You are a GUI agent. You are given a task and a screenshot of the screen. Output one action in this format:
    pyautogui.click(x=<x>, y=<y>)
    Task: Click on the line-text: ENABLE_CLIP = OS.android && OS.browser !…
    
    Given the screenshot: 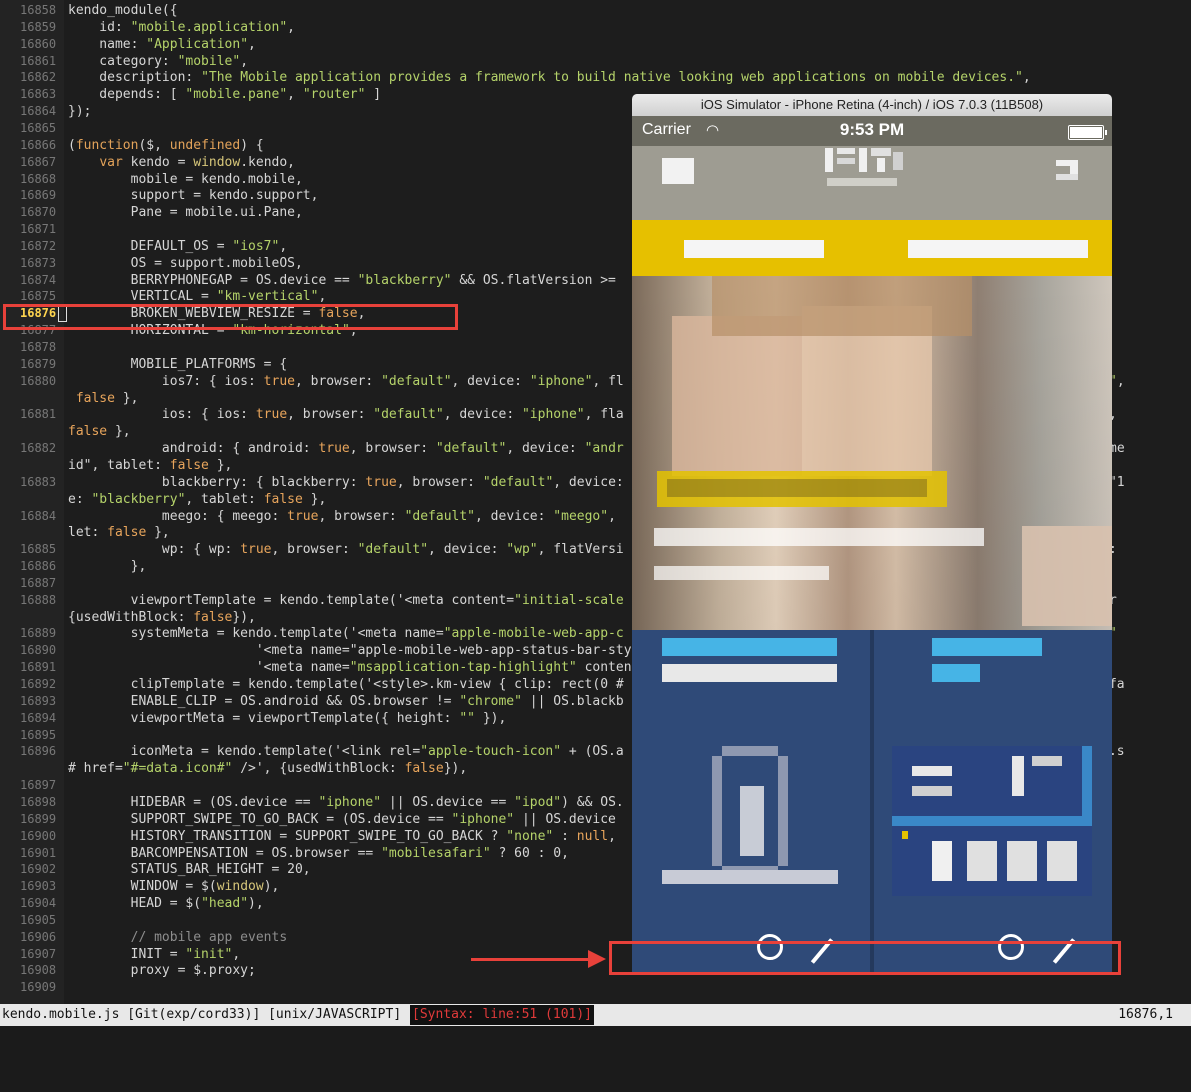 What is the action you would take?
    pyautogui.click(x=346, y=701)
    